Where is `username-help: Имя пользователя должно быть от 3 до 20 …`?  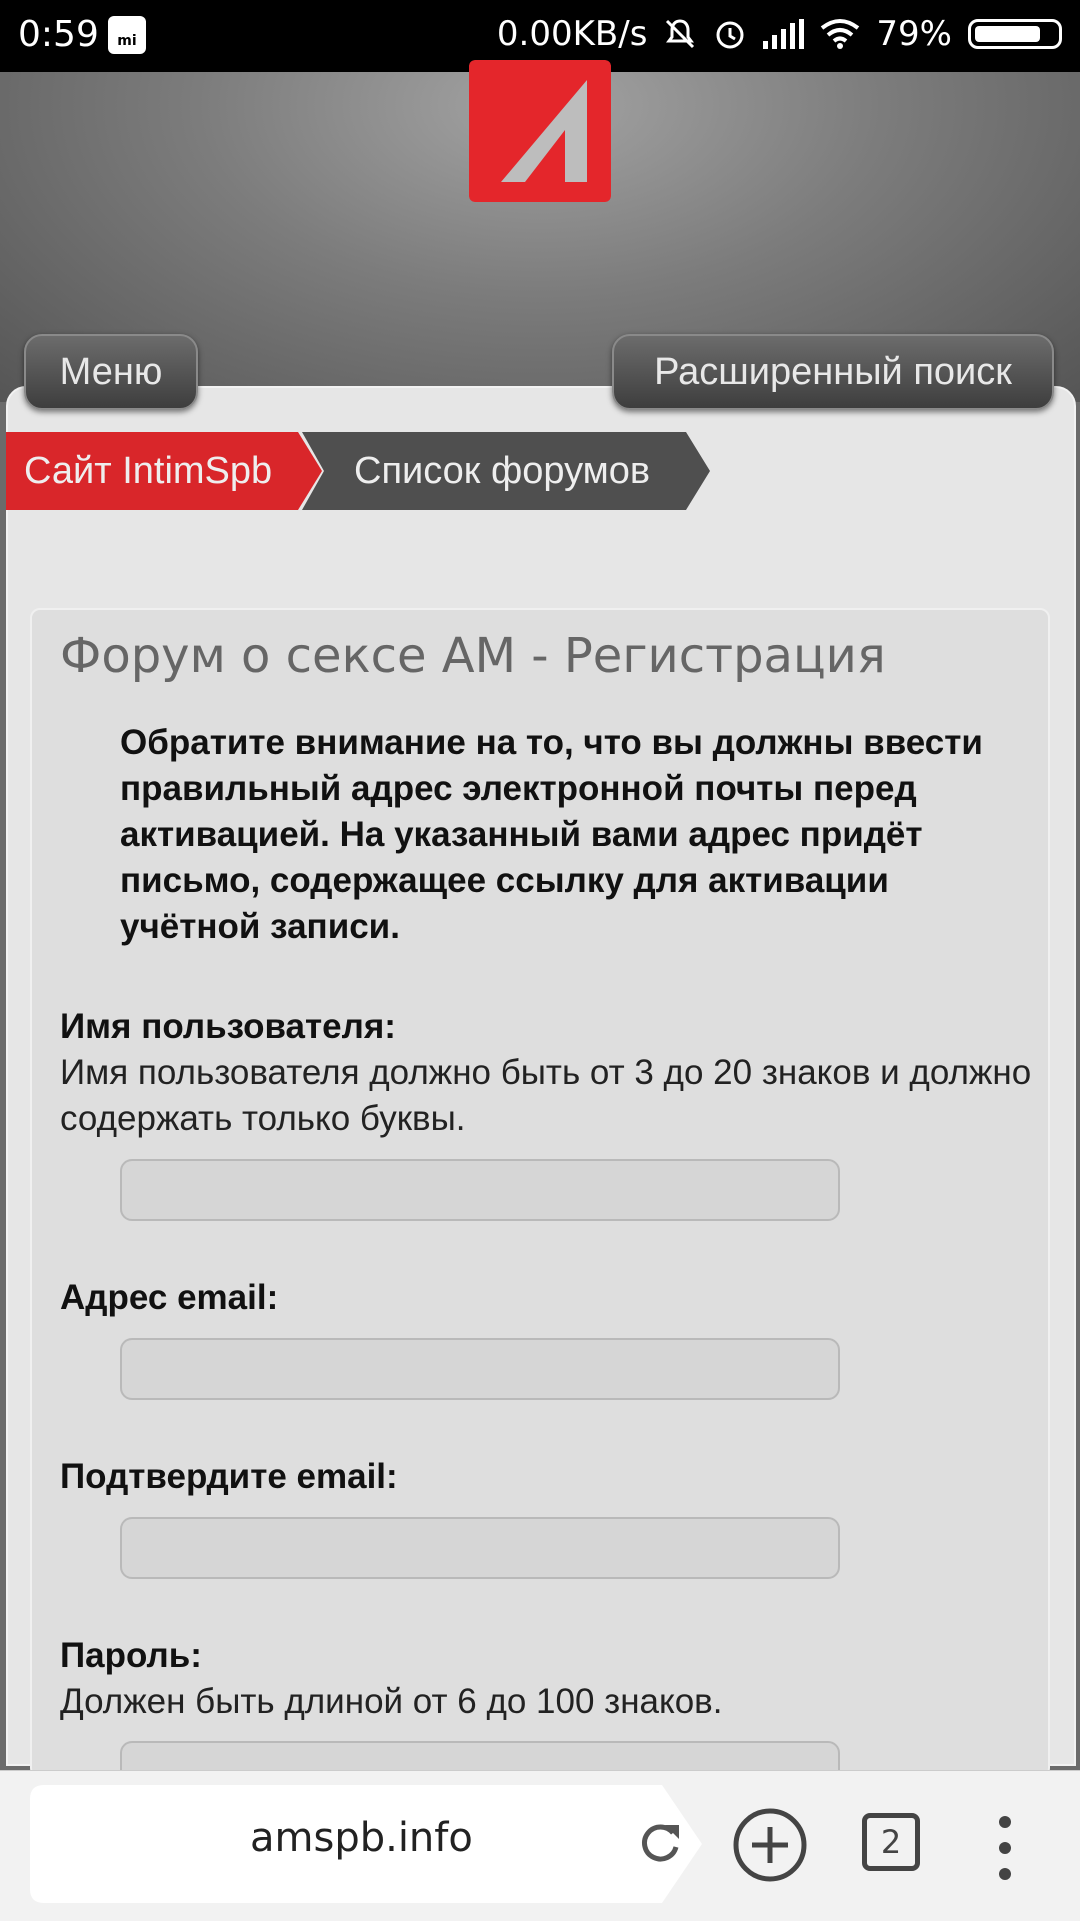 username-help: Имя пользователя должно быть от 3 до 20 … is located at coordinates (546, 1095).